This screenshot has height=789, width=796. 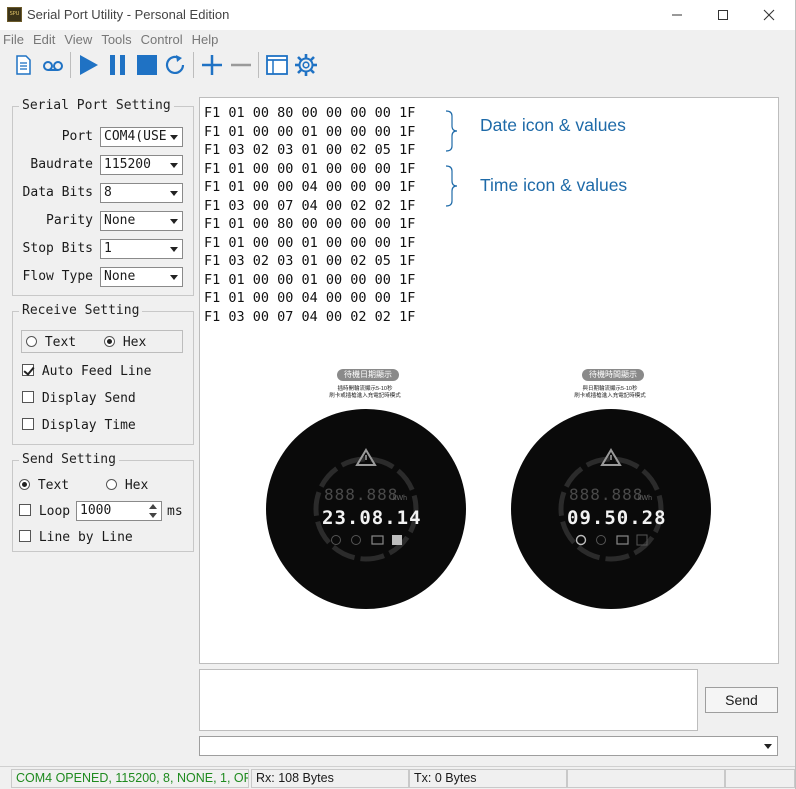 What do you see at coordinates (365, 389) in the screenshot?
I see `caption-line: 插時開輪流顯示5-10秒` at bounding box center [365, 389].